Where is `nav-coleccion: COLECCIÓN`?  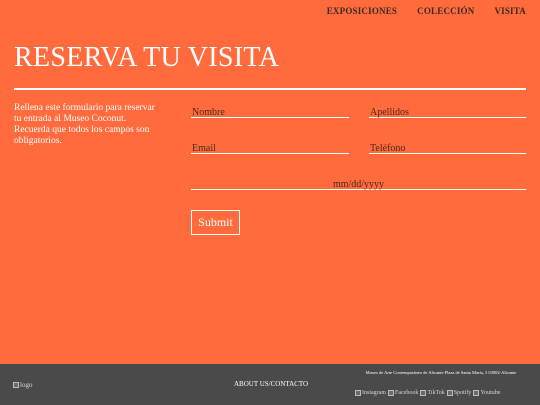
nav-coleccion: COLECCIÓN is located at coordinates (445, 11).